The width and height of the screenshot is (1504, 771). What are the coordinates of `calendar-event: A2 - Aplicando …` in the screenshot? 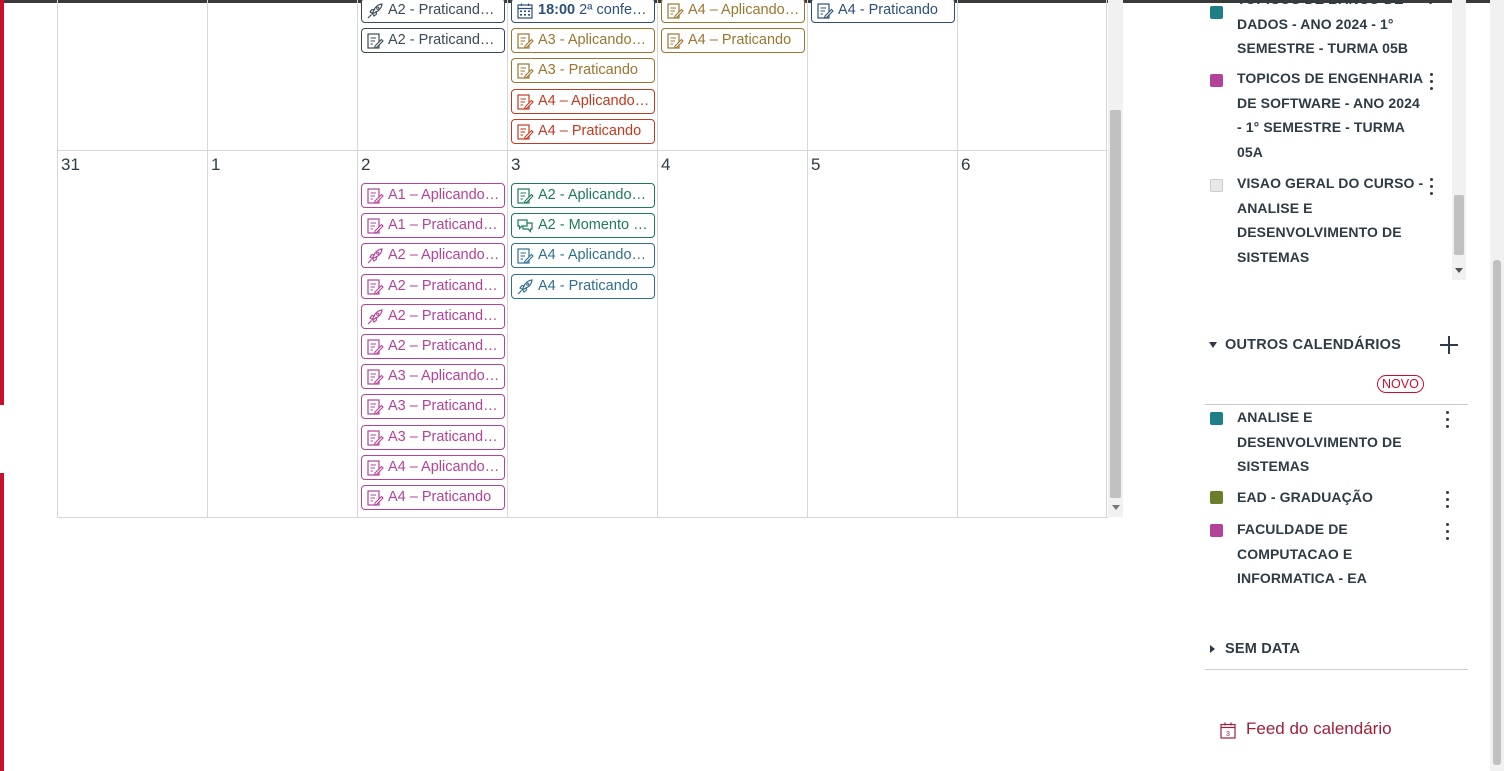 It's located at (583, 195).